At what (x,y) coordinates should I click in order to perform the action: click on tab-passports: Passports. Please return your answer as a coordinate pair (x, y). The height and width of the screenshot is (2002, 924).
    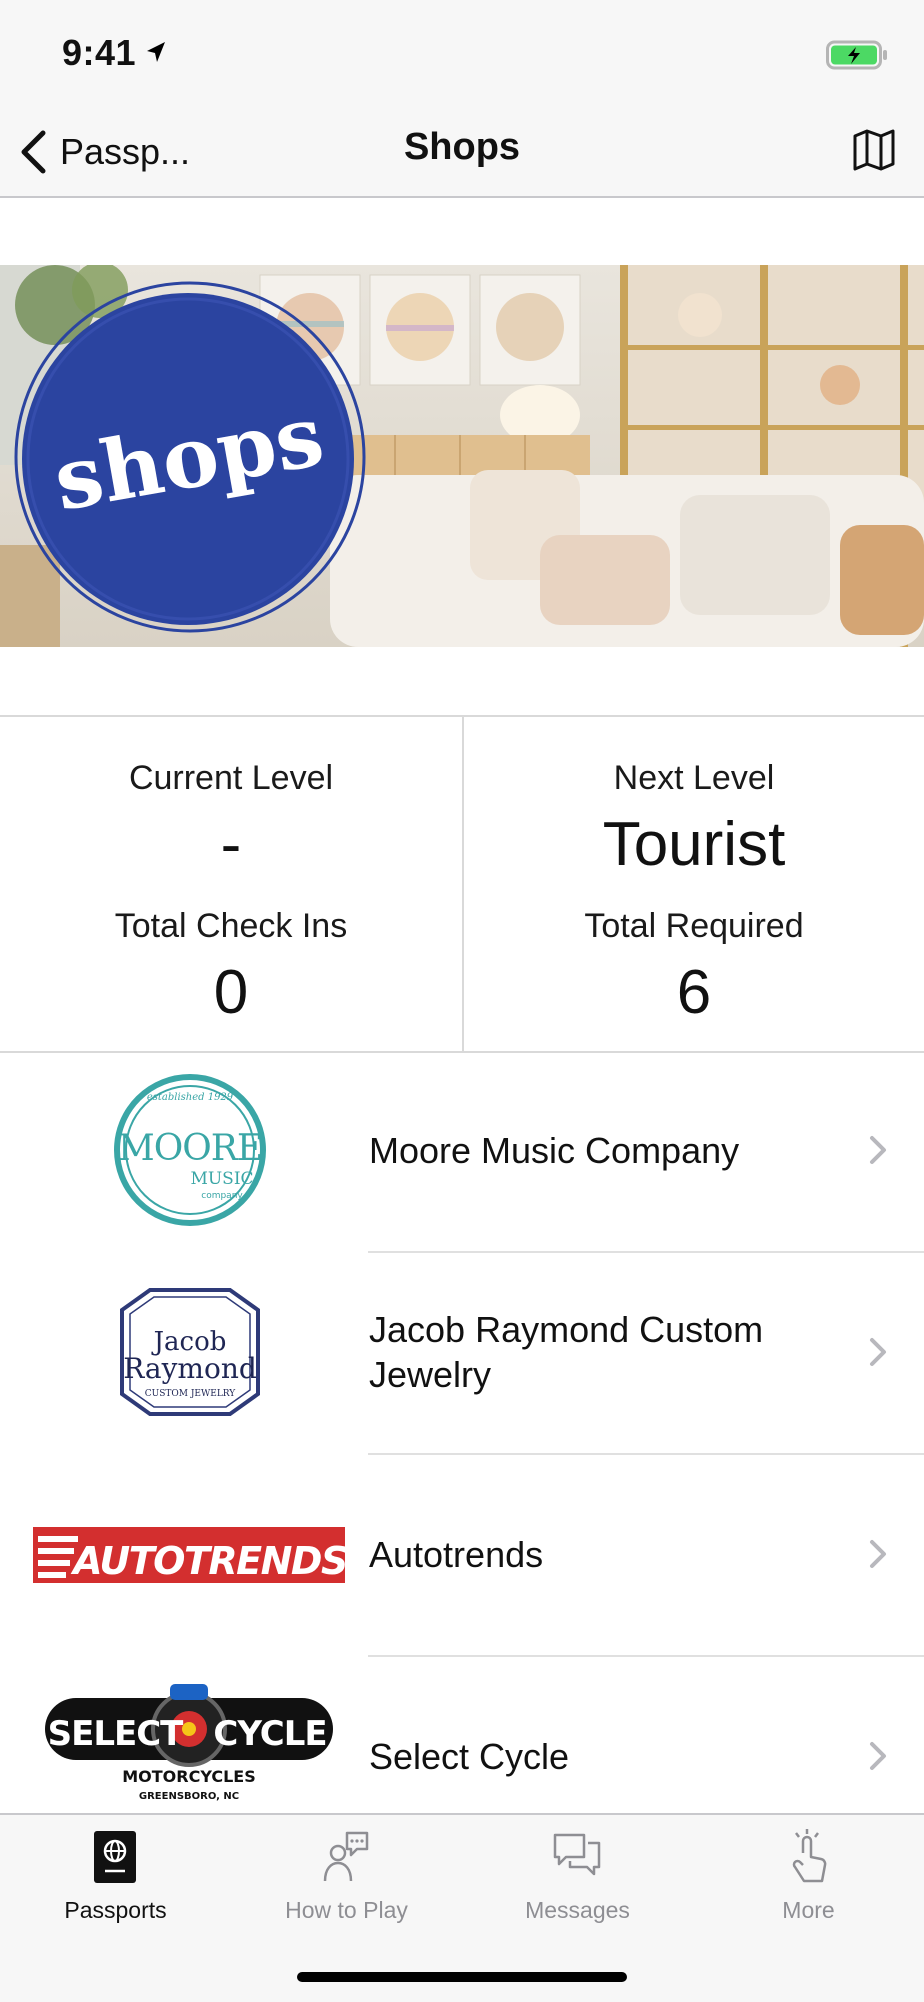
    Looking at the image, I should click on (115, 1875).